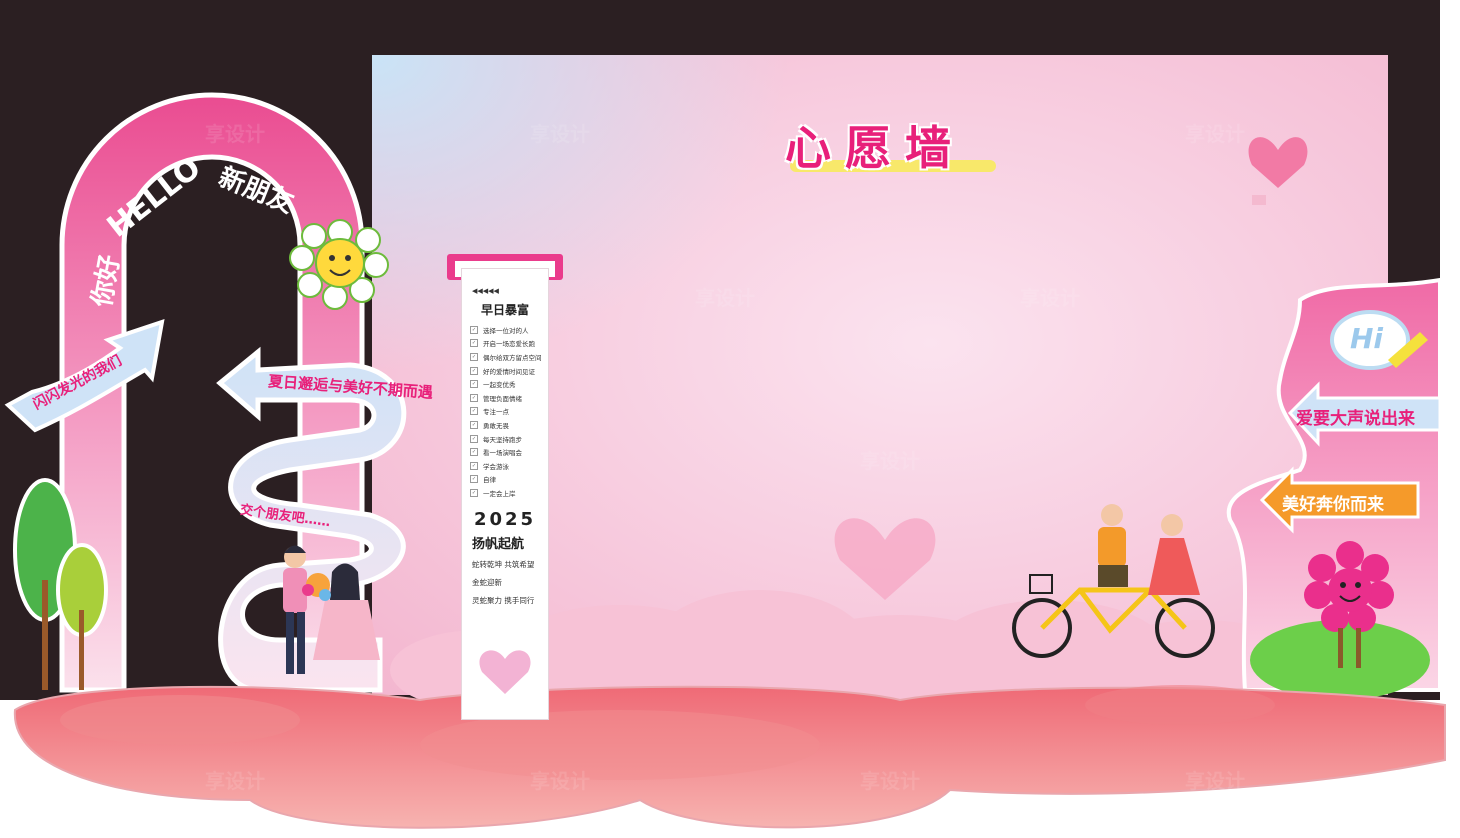 Image resolution: width=1460 pixels, height=838 pixels. I want to click on right-sign-2-label: 美好奔你而来, so click(1333, 505).